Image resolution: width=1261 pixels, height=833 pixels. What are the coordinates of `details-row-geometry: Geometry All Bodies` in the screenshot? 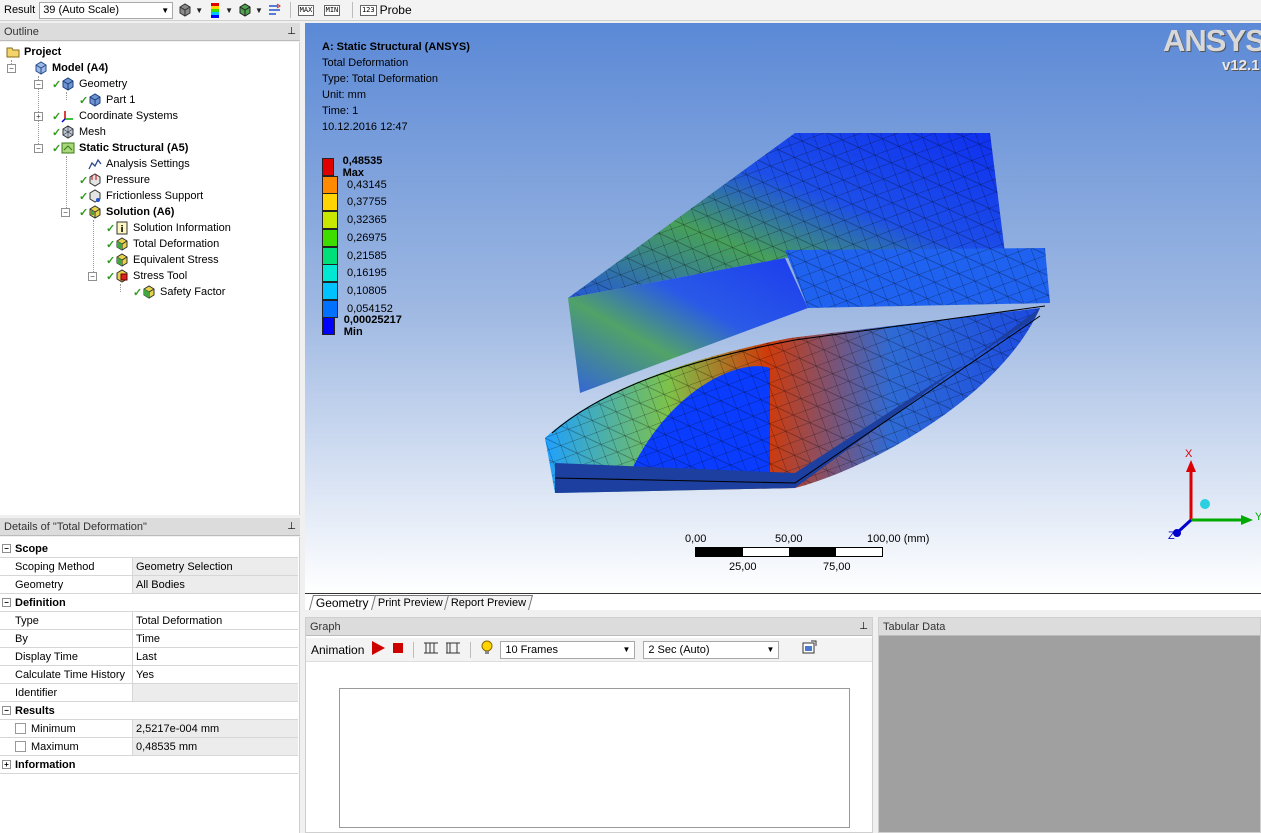 It's located at (149, 585).